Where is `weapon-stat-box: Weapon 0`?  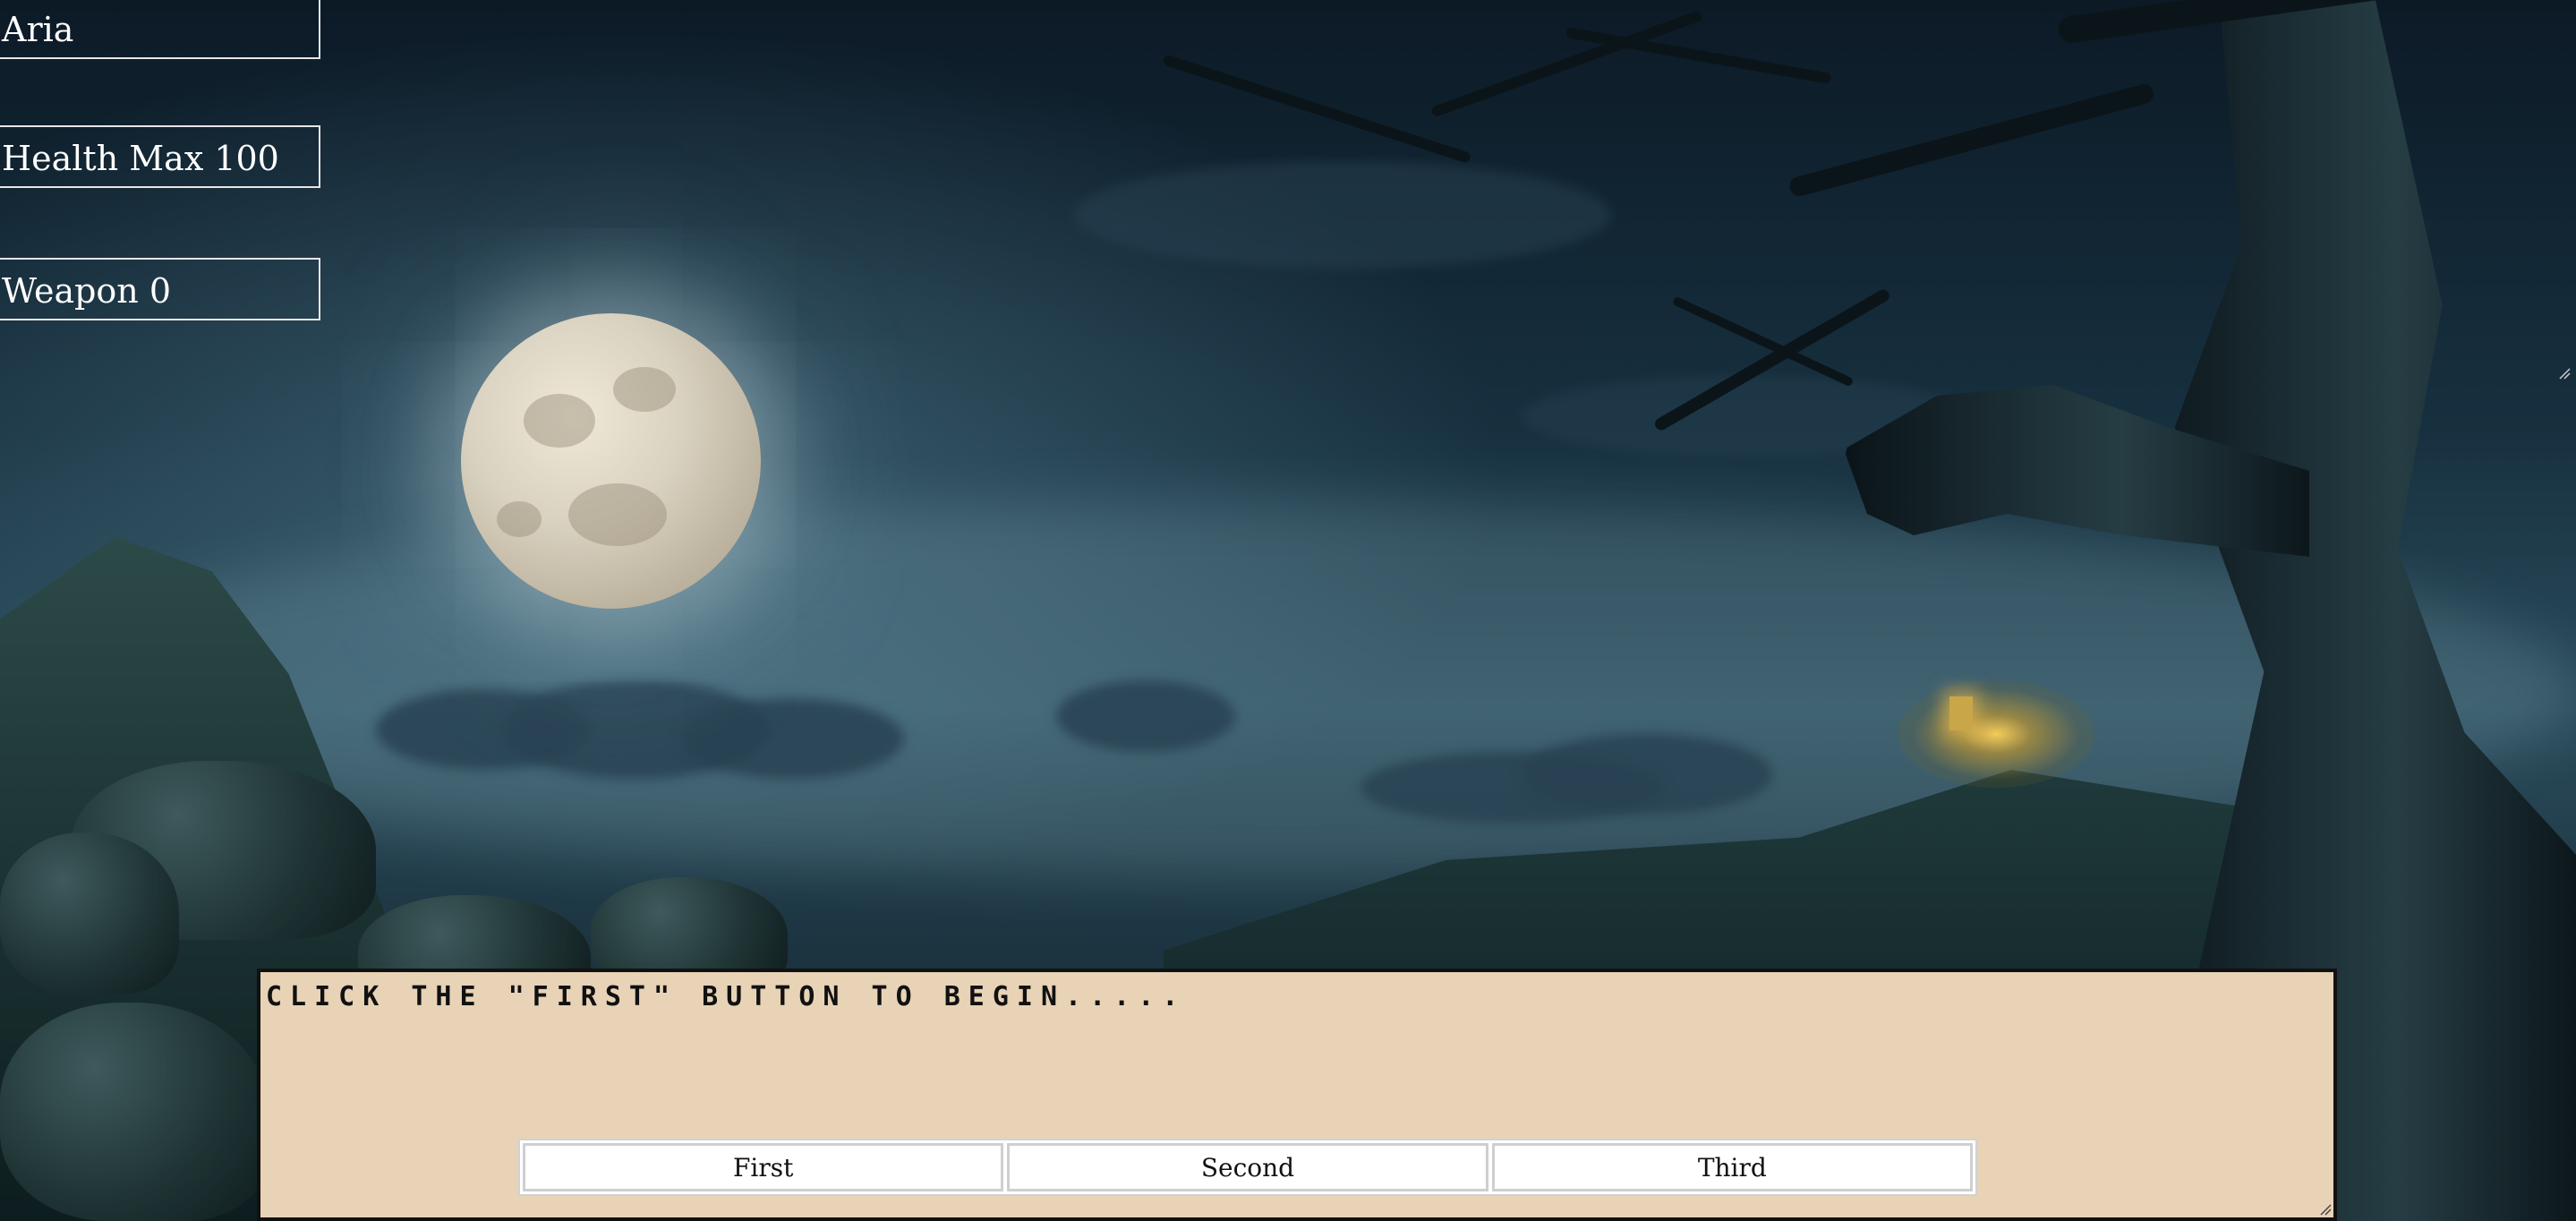
weapon-stat-box: Weapon 0 is located at coordinates (160, 289).